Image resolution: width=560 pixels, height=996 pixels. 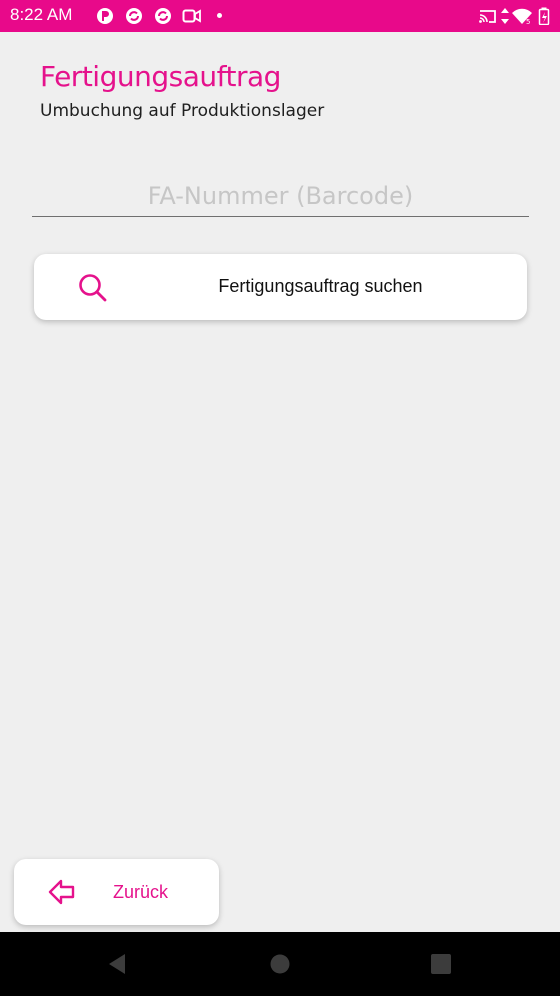 I want to click on fa-number-input, so click(x=280, y=196).